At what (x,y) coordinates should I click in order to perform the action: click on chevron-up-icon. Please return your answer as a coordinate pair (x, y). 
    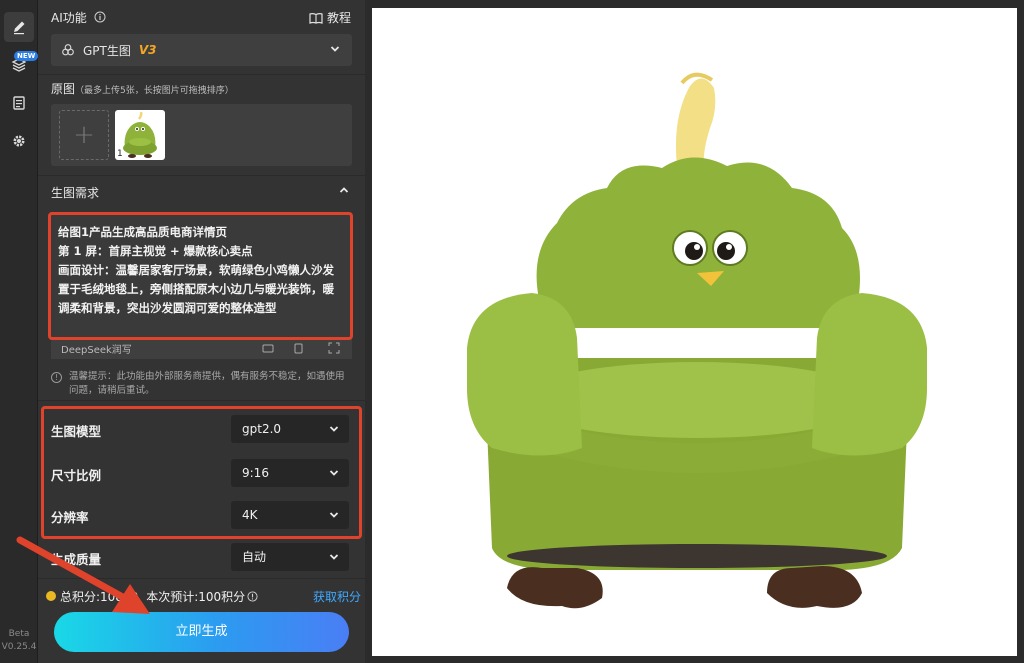
    Looking at the image, I should click on (344, 190).